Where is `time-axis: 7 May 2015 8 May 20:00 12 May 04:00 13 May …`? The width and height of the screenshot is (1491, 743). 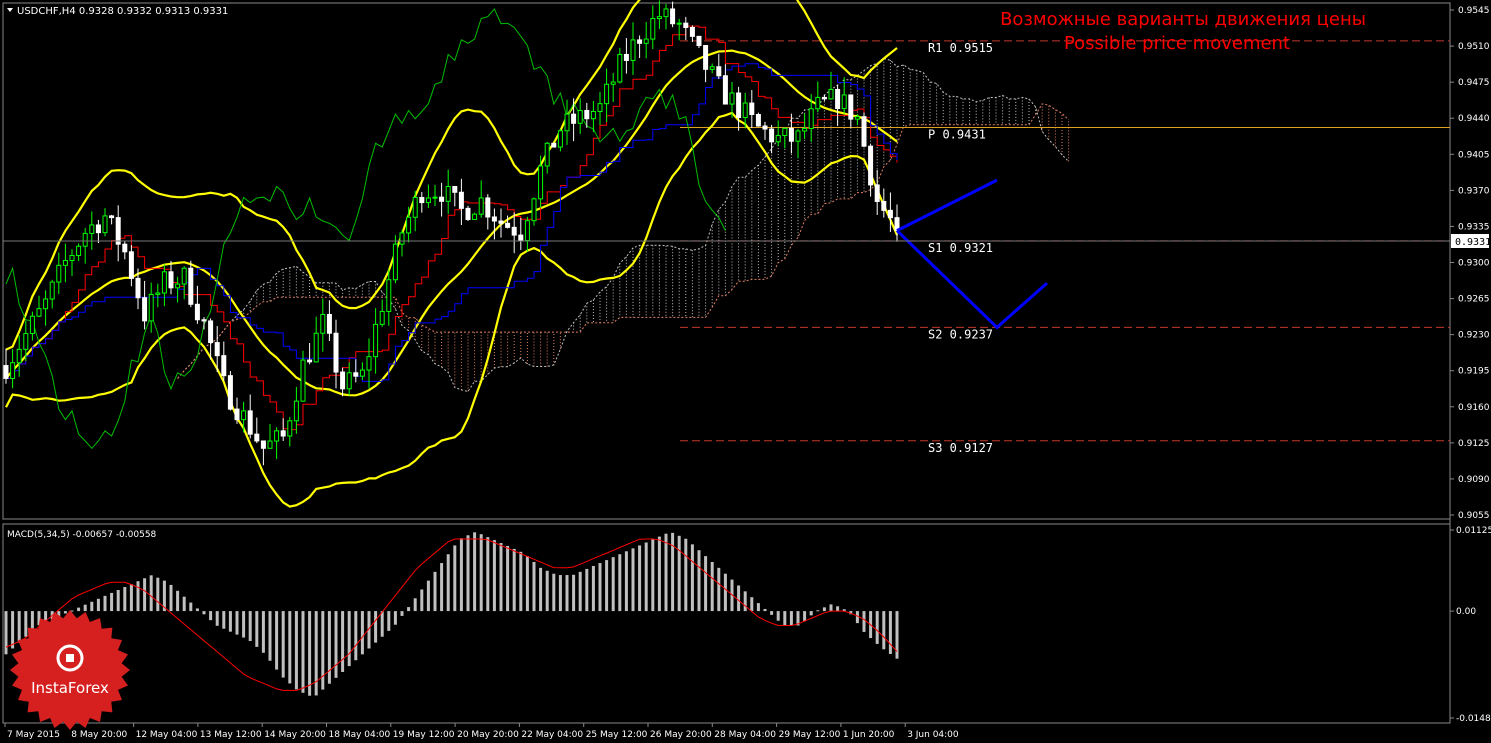 time-axis: 7 May 2015 8 May 20:00 12 May 04:00 13 May … is located at coordinates (481, 731).